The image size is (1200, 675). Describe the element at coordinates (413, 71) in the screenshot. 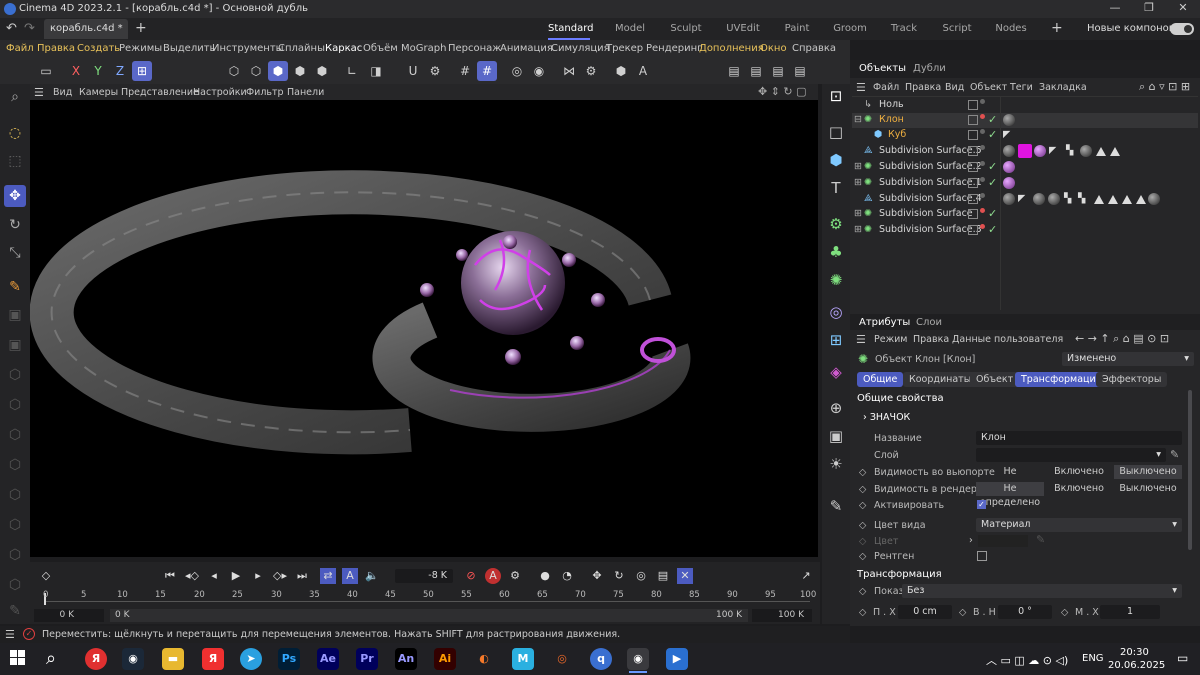

I see `magnet-snap-icon: U` at that location.